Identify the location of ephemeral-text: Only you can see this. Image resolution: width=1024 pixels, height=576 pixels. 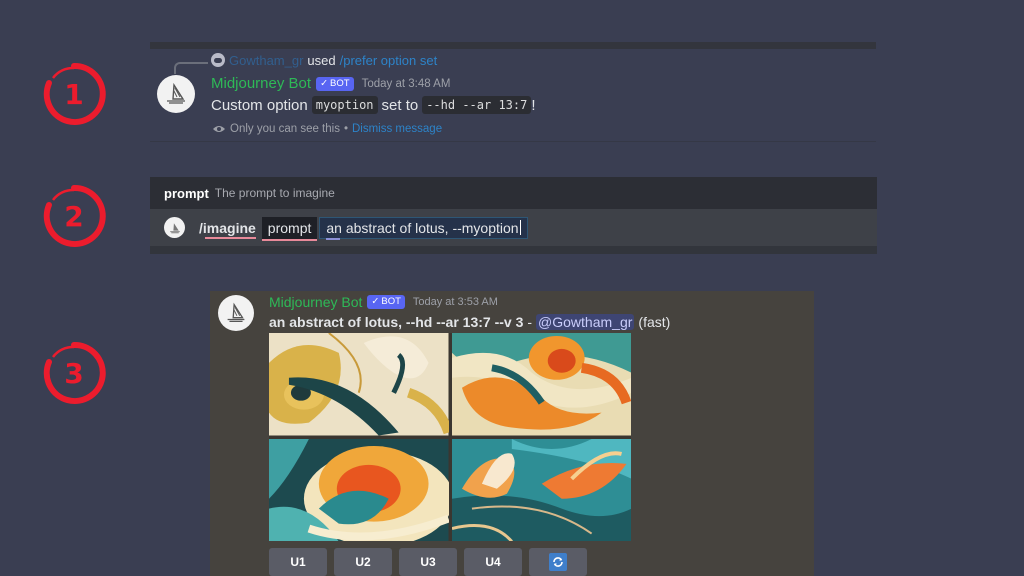
(285, 129).